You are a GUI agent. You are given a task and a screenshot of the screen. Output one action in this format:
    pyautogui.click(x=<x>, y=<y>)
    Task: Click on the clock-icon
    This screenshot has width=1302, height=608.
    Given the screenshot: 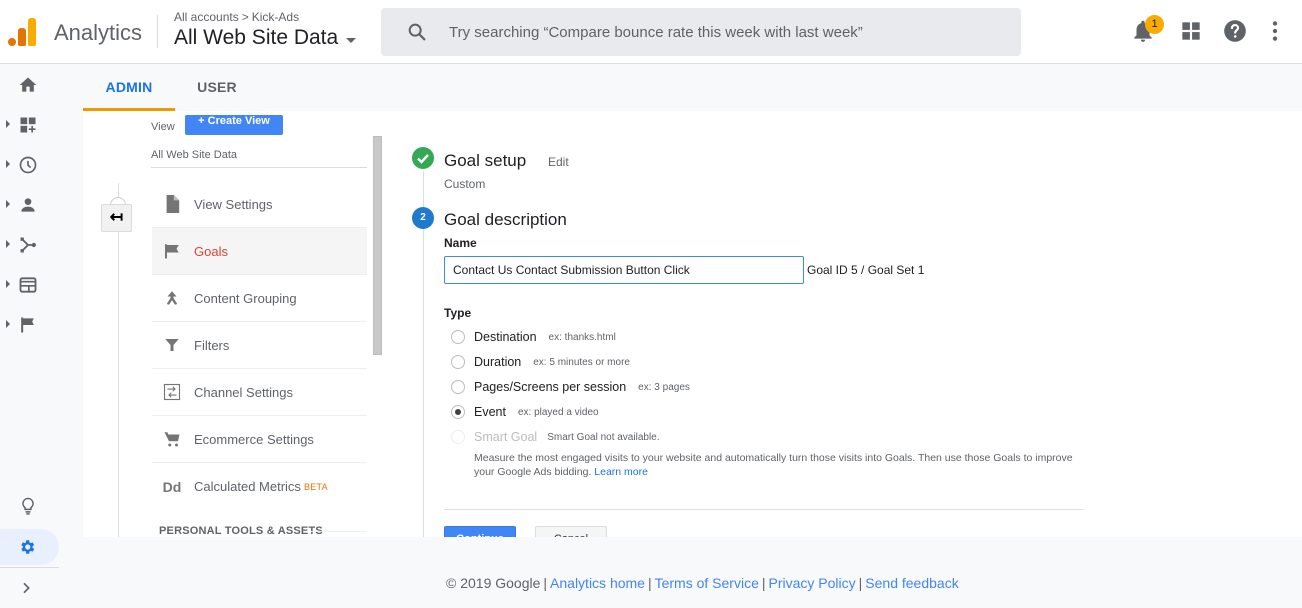 What is the action you would take?
    pyautogui.click(x=28, y=165)
    